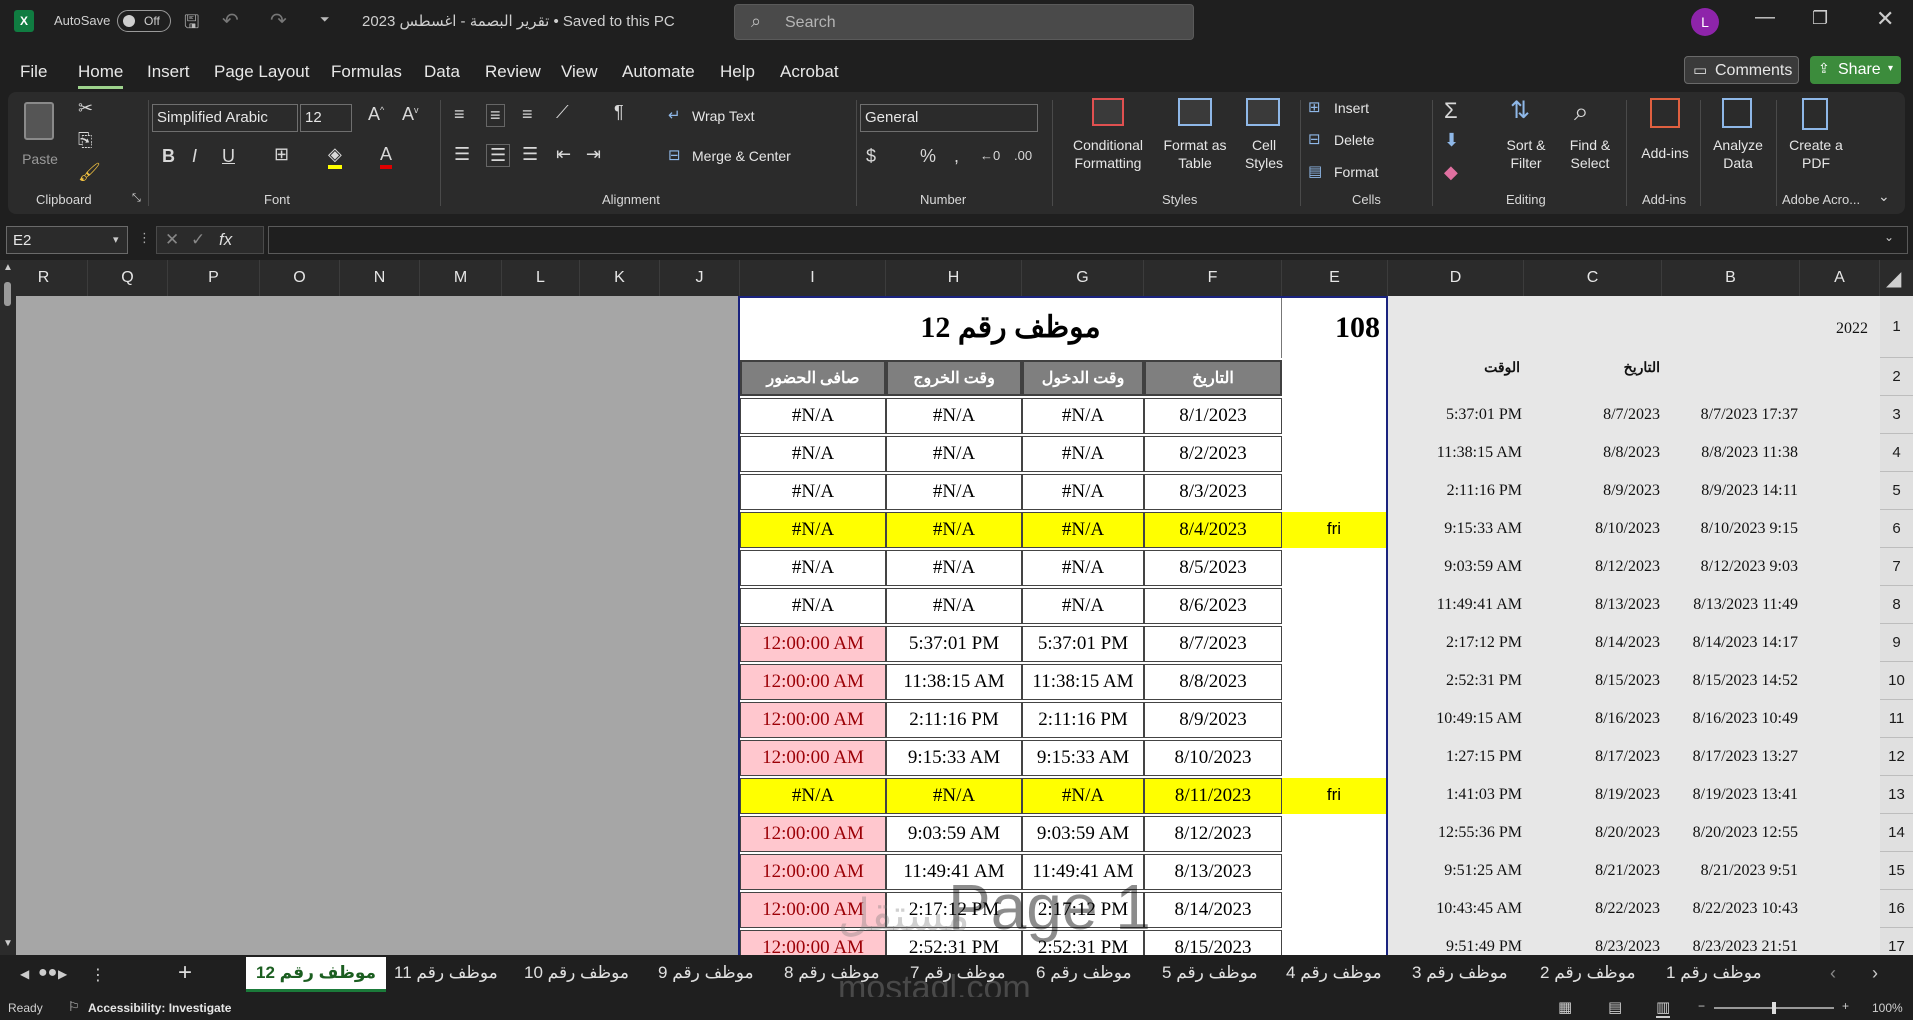 This screenshot has width=1913, height=1020. Describe the element at coordinates (1213, 454) in the screenshot. I see `report-cell-date: 8/2/2023` at that location.